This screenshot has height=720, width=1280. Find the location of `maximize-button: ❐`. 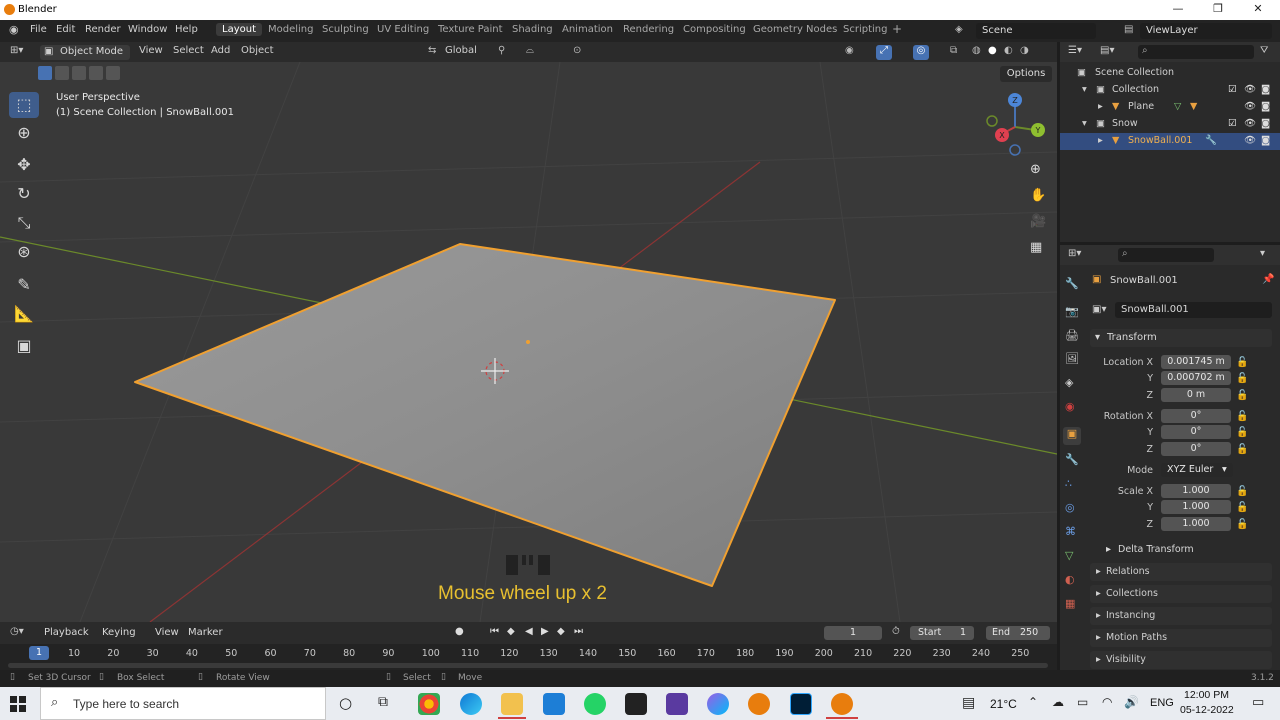

maximize-button: ❐ is located at coordinates (1218, 10).